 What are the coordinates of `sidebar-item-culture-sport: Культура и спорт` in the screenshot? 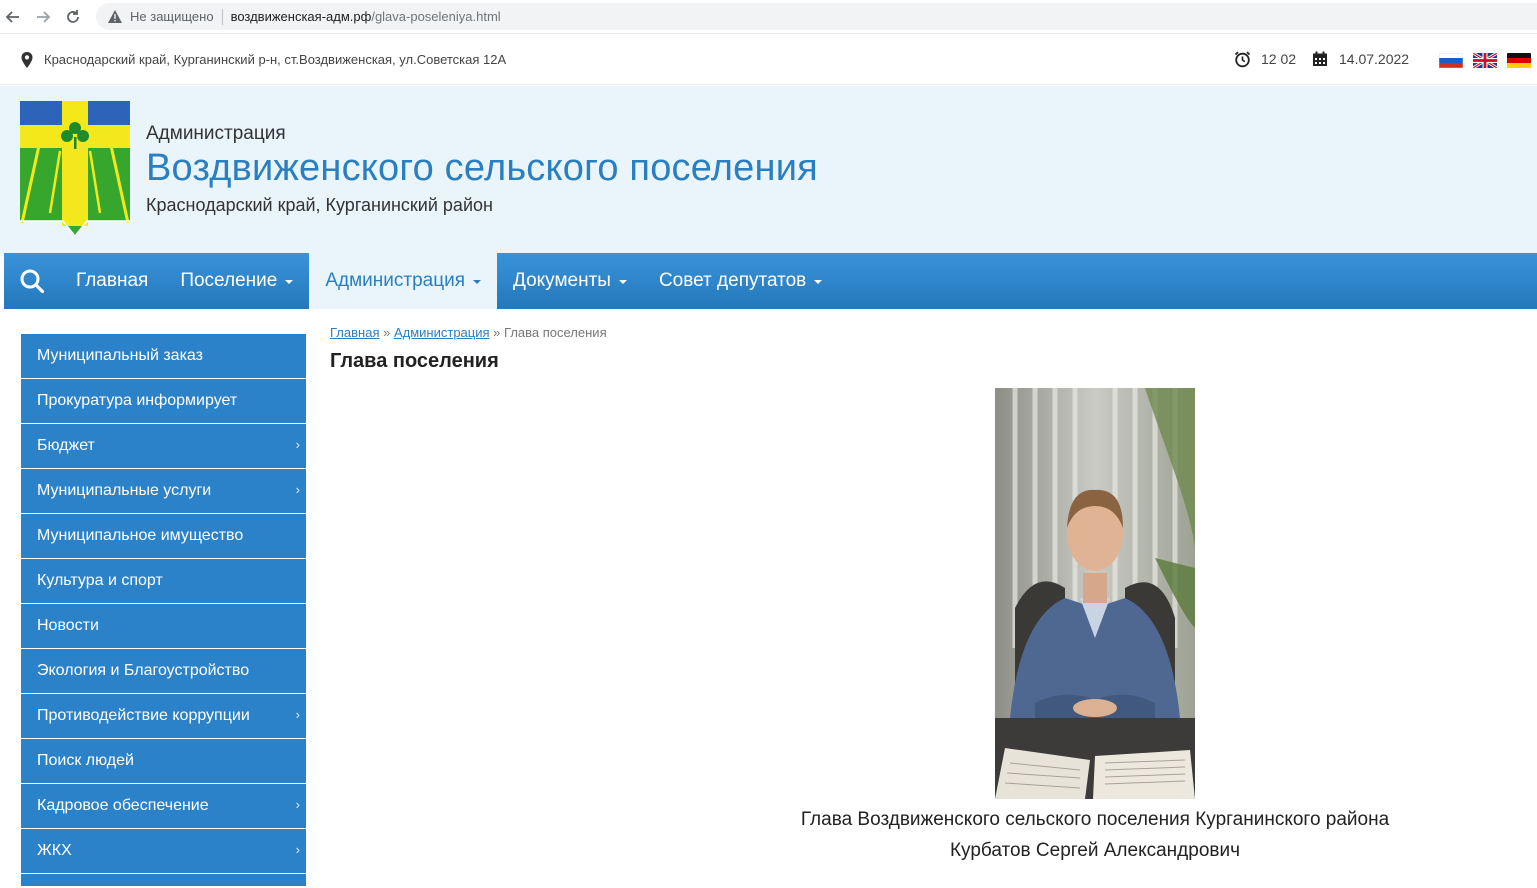 It's located at (163, 581).